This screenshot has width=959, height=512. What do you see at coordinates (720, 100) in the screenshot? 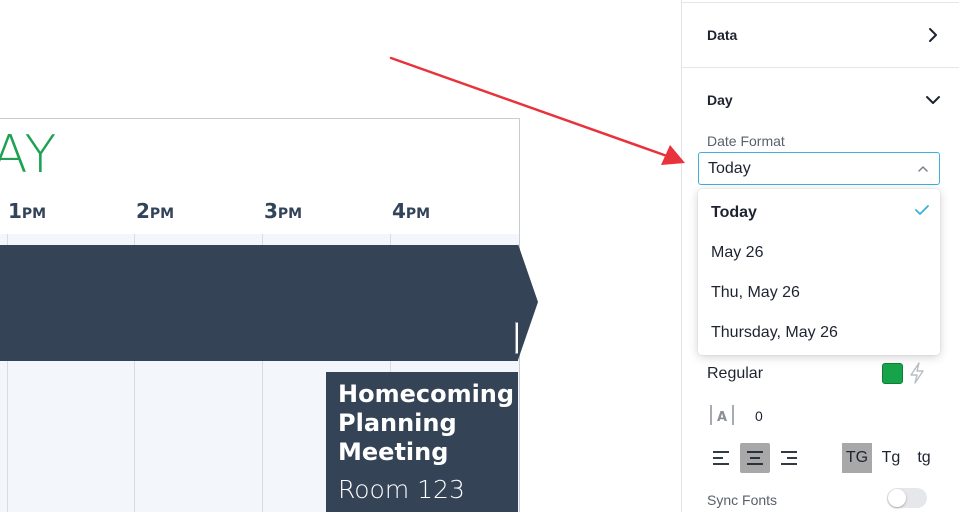
I see `section-title-day: Day` at bounding box center [720, 100].